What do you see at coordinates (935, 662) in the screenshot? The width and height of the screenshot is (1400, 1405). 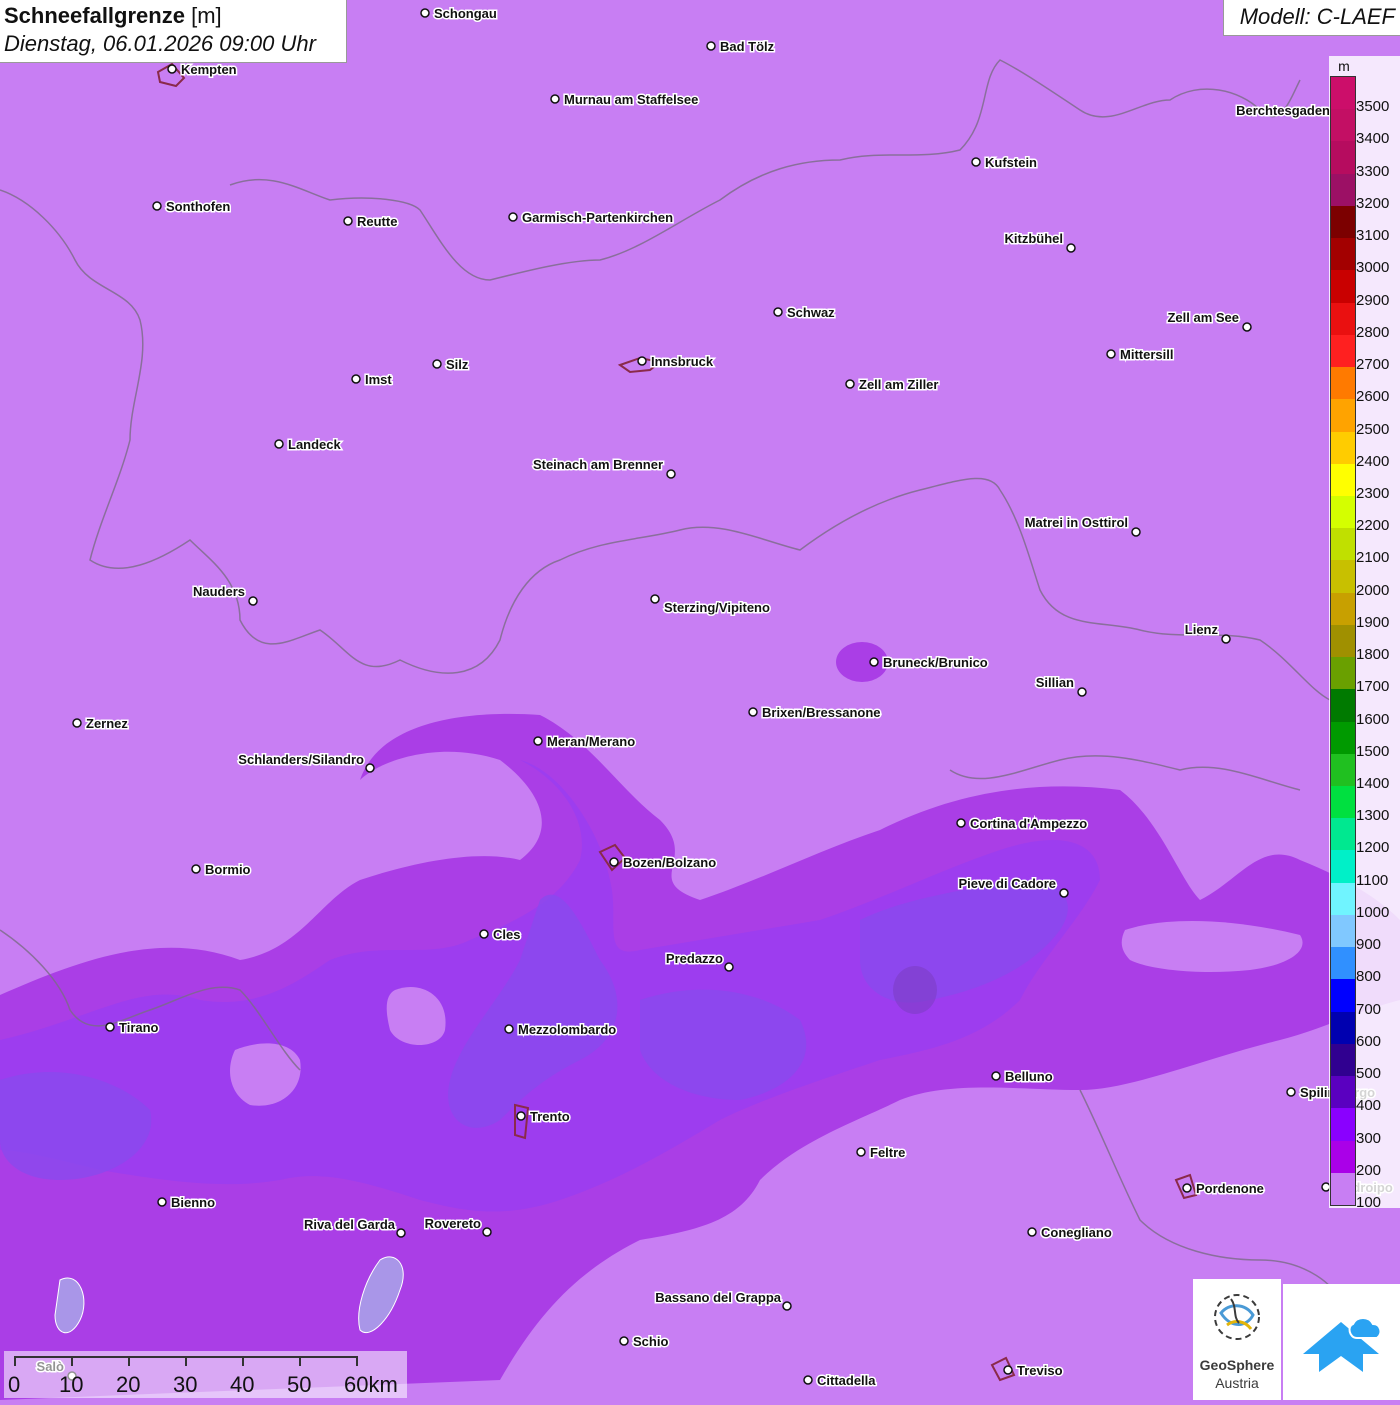 I see `city-label: Bruneck/Brunico` at bounding box center [935, 662].